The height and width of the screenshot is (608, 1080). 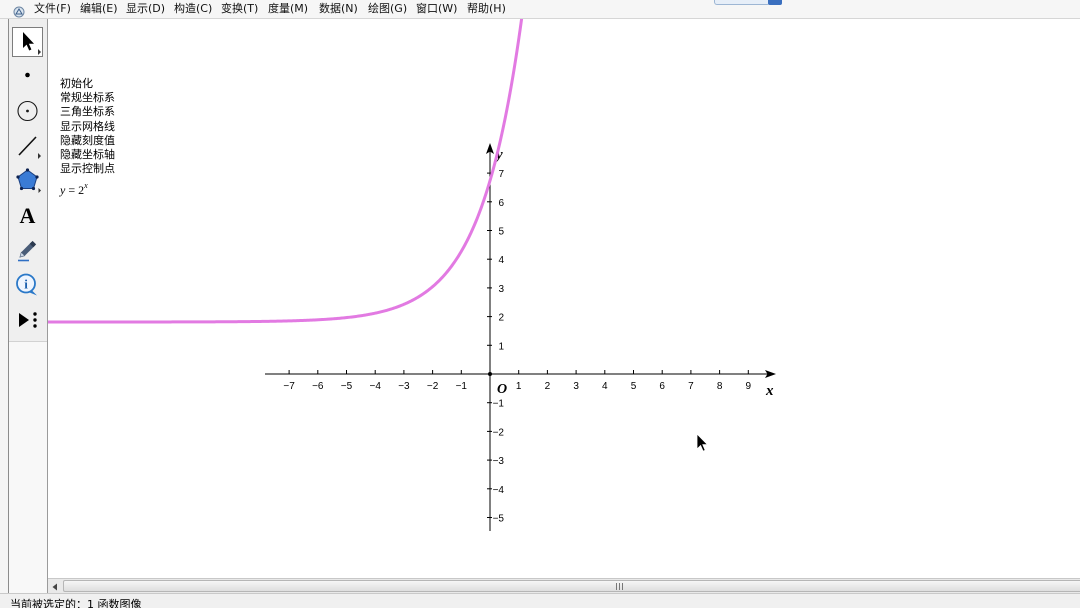 I want to click on custom-tools-icon, so click(x=28, y=320).